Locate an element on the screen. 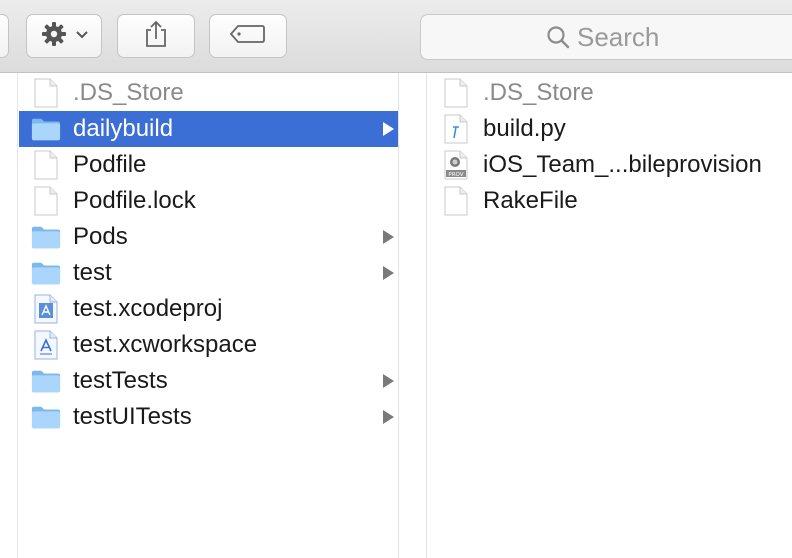  item-name: testTests is located at coordinates (120, 380).